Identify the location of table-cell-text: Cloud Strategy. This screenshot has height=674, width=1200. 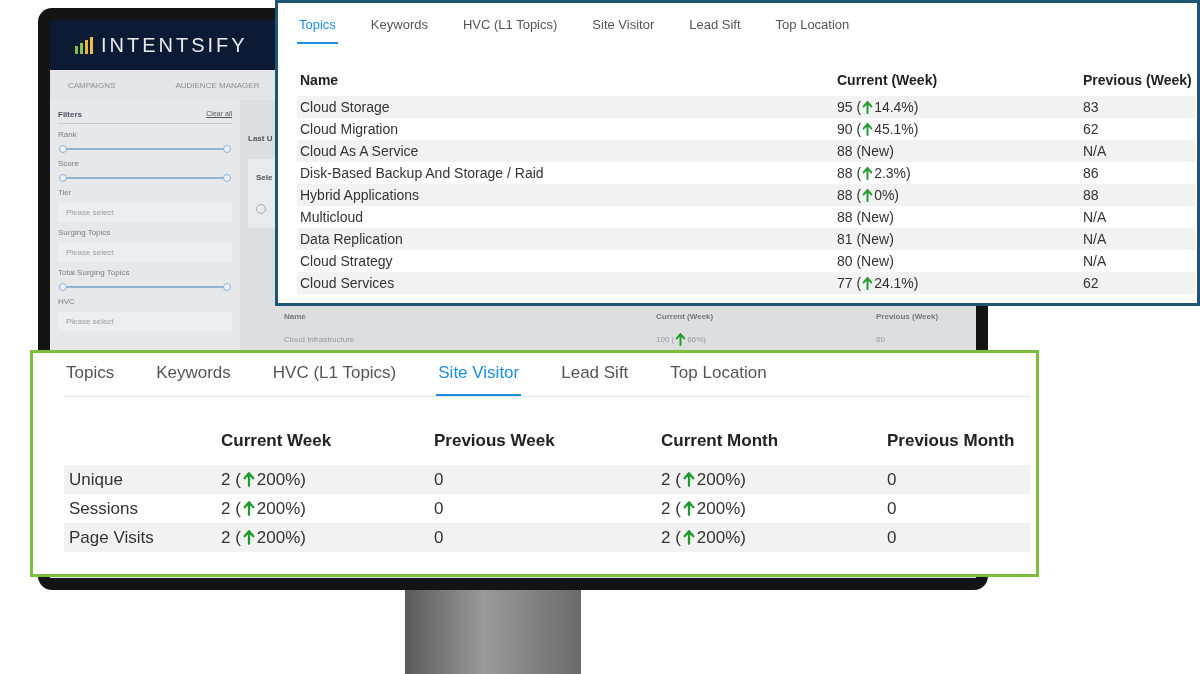
(346, 261).